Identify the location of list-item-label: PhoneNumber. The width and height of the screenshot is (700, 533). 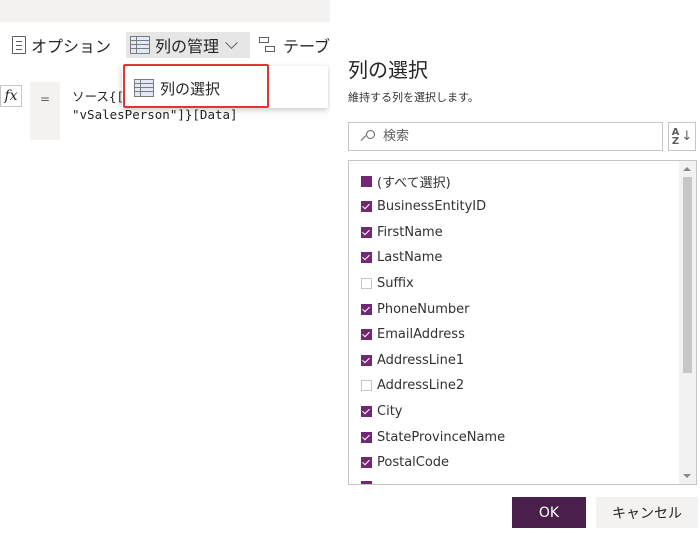
(423, 309).